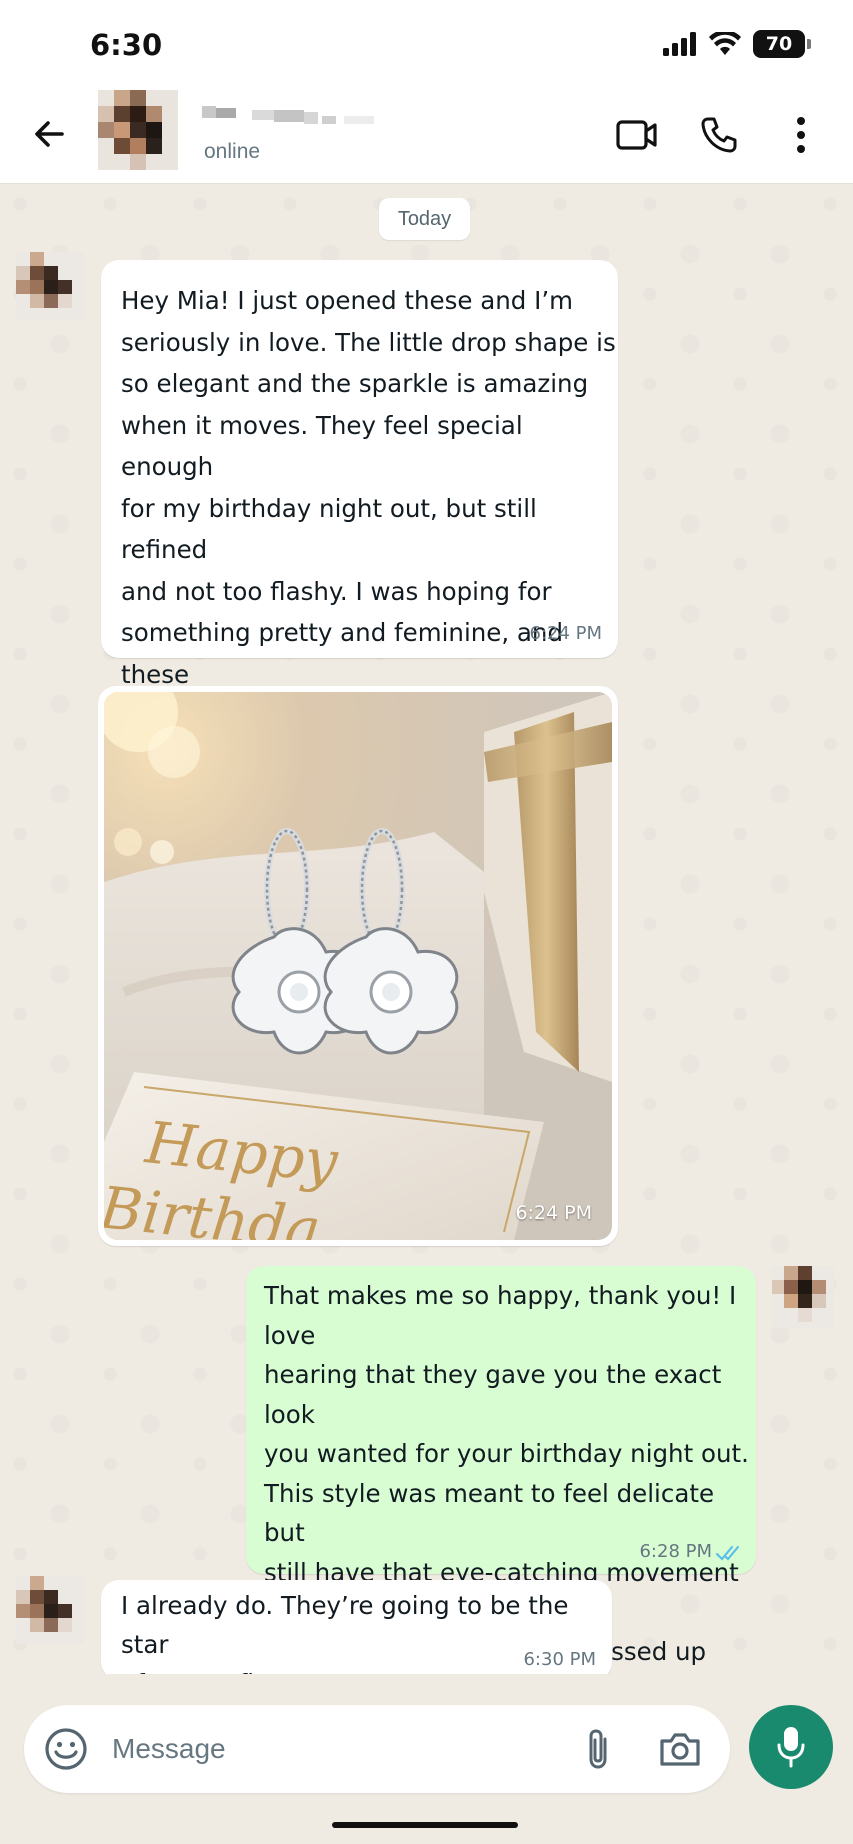  Describe the element at coordinates (637, 135) in the screenshot. I see `video-call-icon` at that location.